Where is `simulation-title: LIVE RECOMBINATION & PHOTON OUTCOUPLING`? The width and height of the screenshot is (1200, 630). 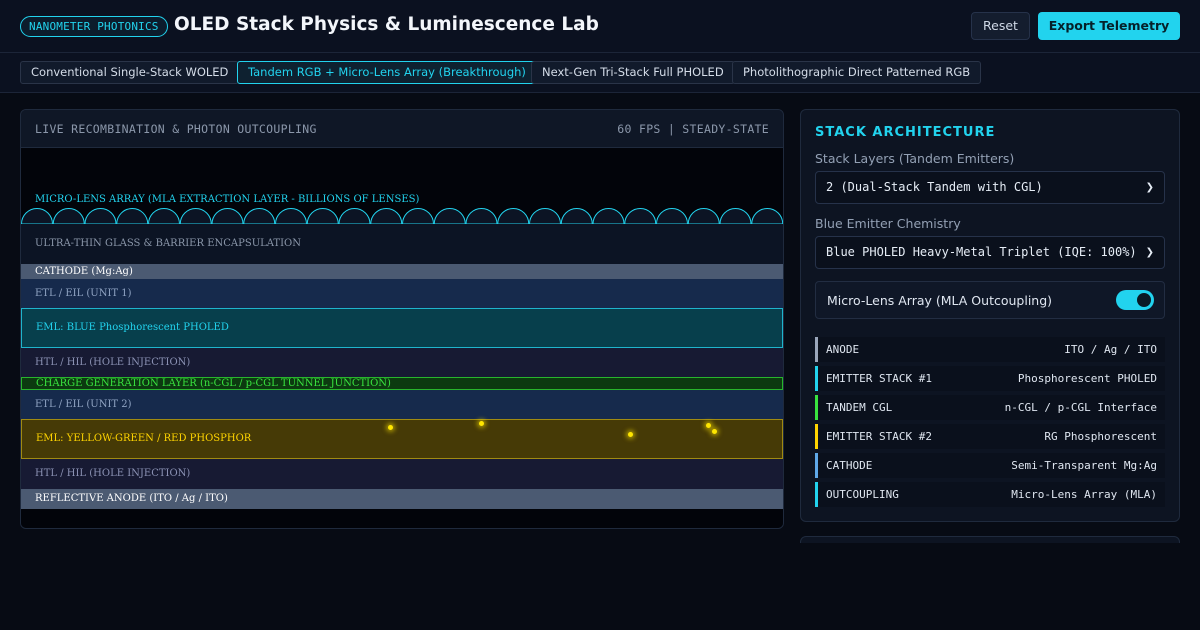 simulation-title: LIVE RECOMBINATION & PHOTON OUTCOUPLING is located at coordinates (176, 129).